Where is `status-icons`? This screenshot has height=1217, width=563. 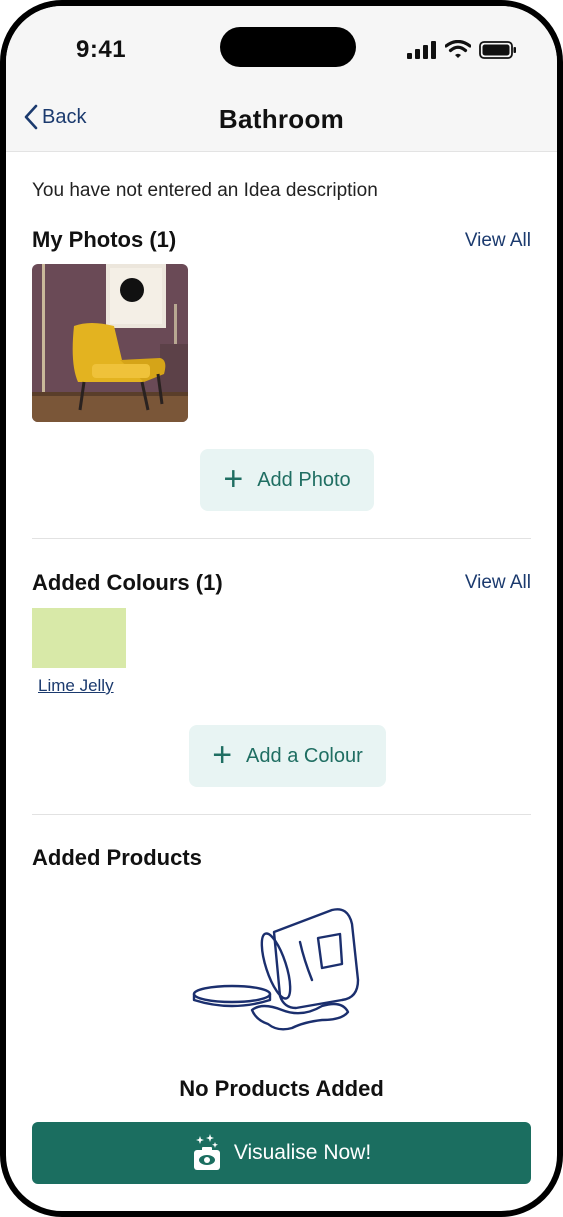
status-icons is located at coordinates (462, 49).